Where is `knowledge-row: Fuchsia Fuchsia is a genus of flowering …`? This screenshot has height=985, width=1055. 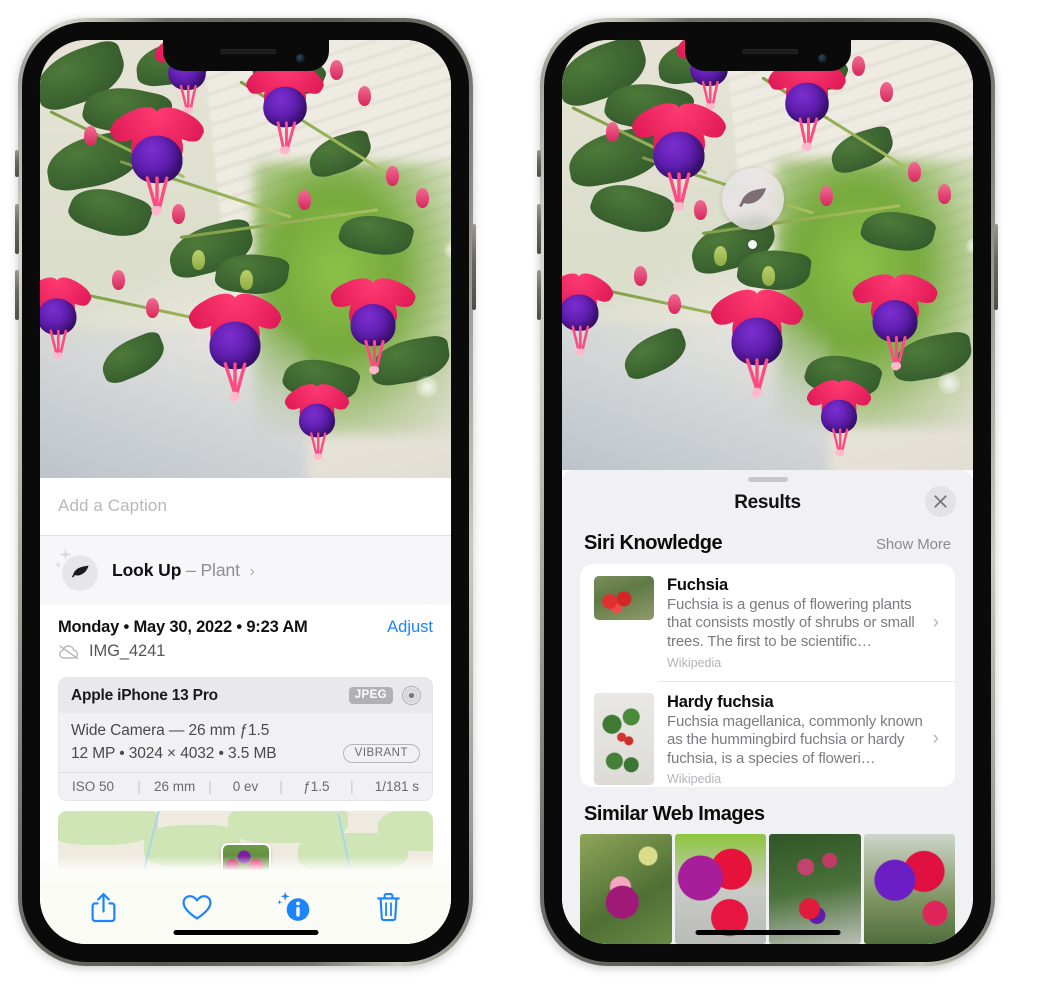 knowledge-row: Fuchsia Fuchsia is a genus of flowering … is located at coordinates (767, 622).